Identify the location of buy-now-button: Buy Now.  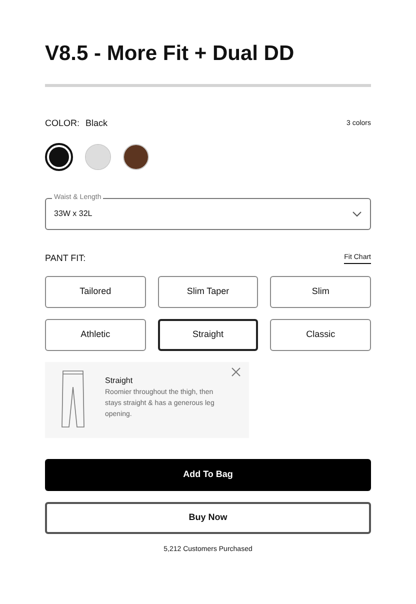
(208, 518).